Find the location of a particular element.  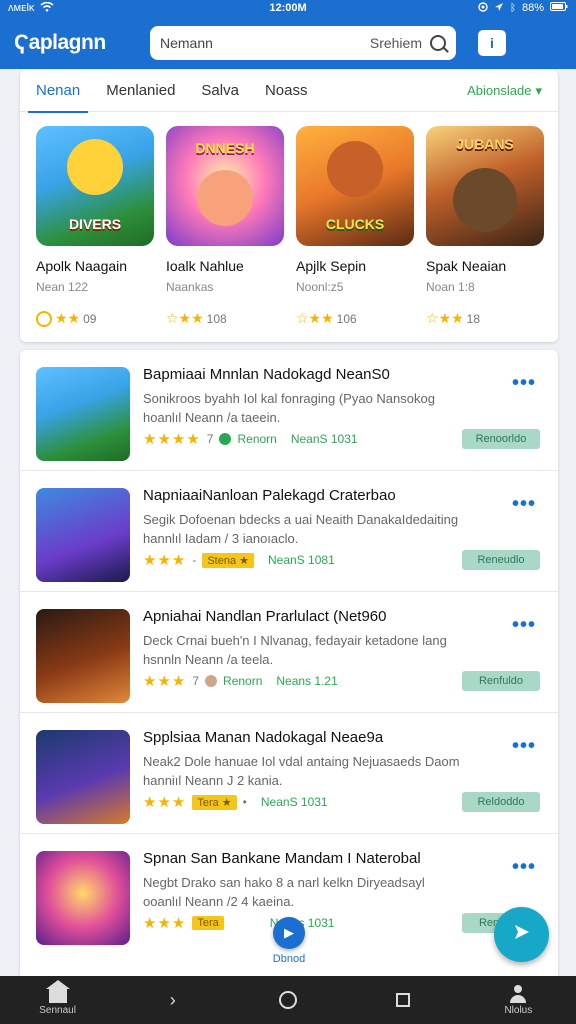

status-bar: ᴧᴍᴇlᴋ 12:00M ᛒ 88% is located at coordinates (288, 8).